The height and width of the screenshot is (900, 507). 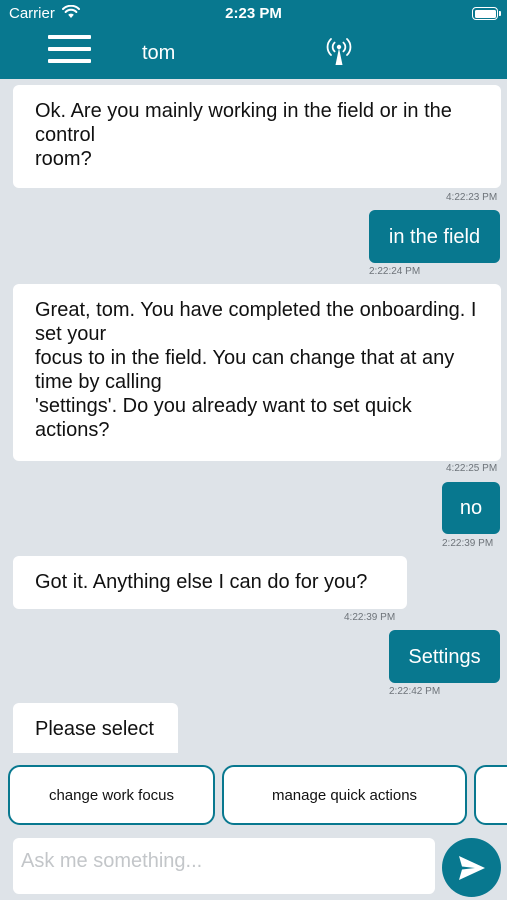 What do you see at coordinates (69, 51) in the screenshot?
I see `hamburger-menu-icon` at bounding box center [69, 51].